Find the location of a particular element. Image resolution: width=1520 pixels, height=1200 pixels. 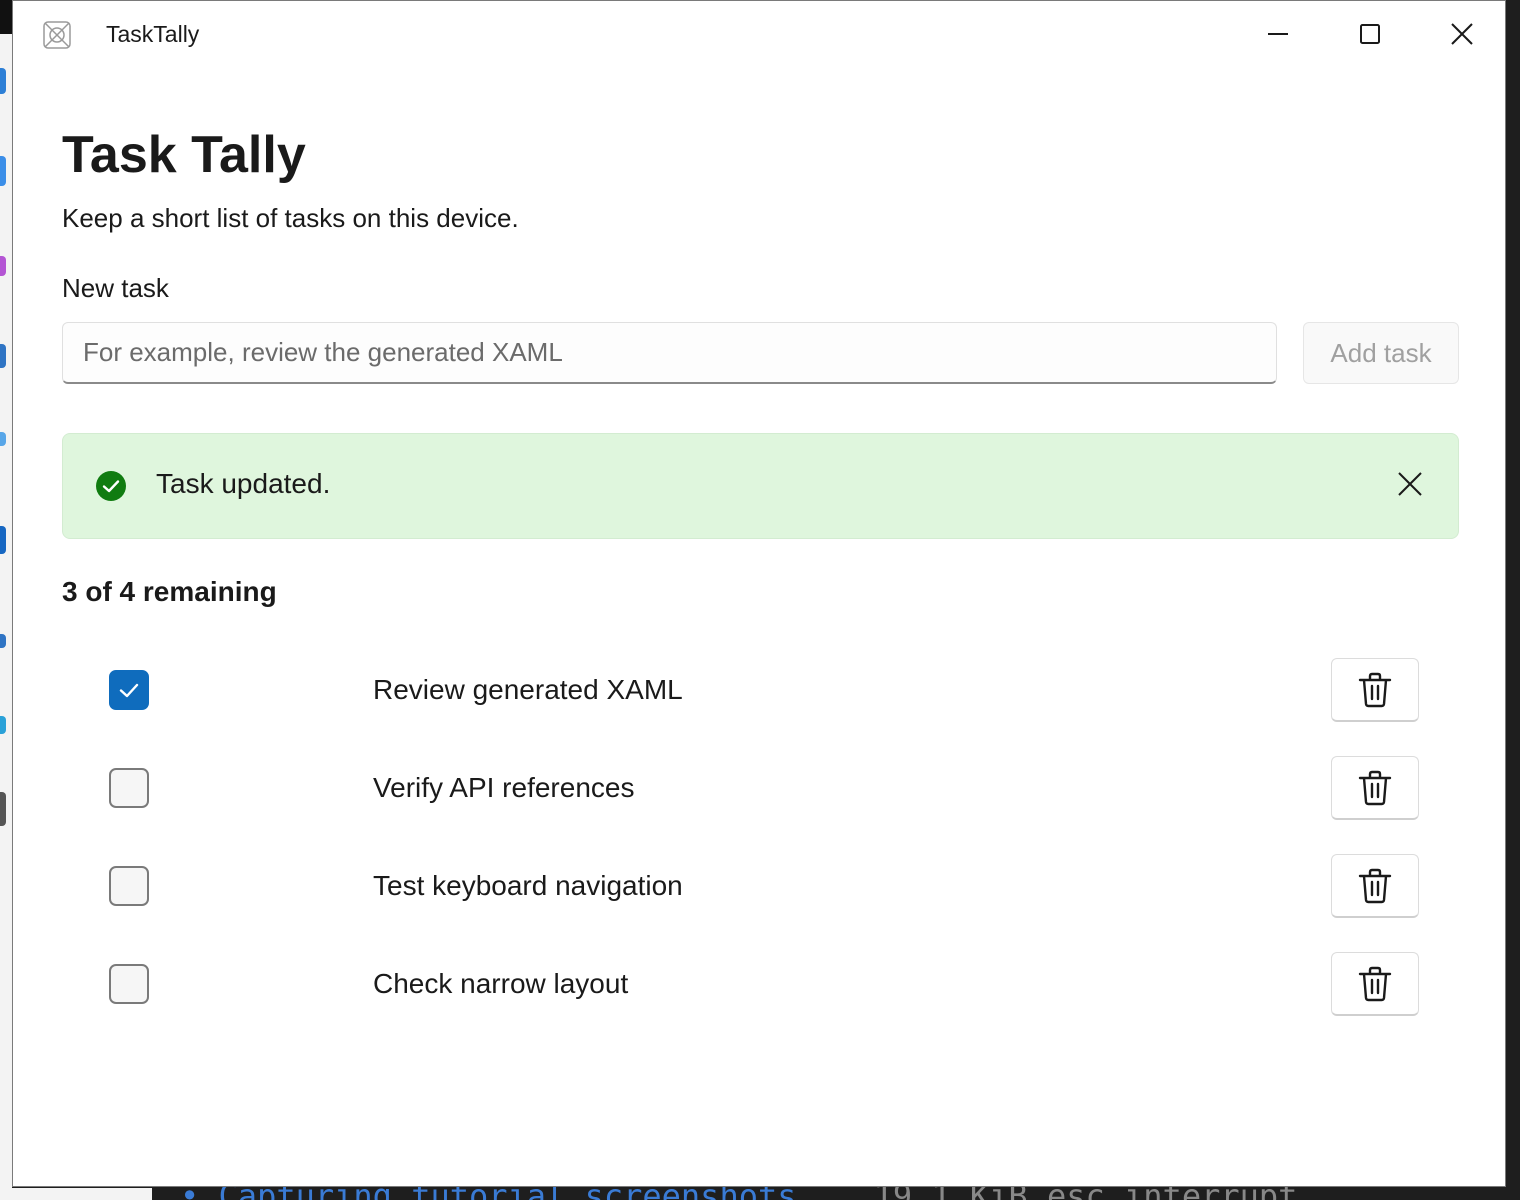

task-label: Verify API references is located at coordinates (504, 787).